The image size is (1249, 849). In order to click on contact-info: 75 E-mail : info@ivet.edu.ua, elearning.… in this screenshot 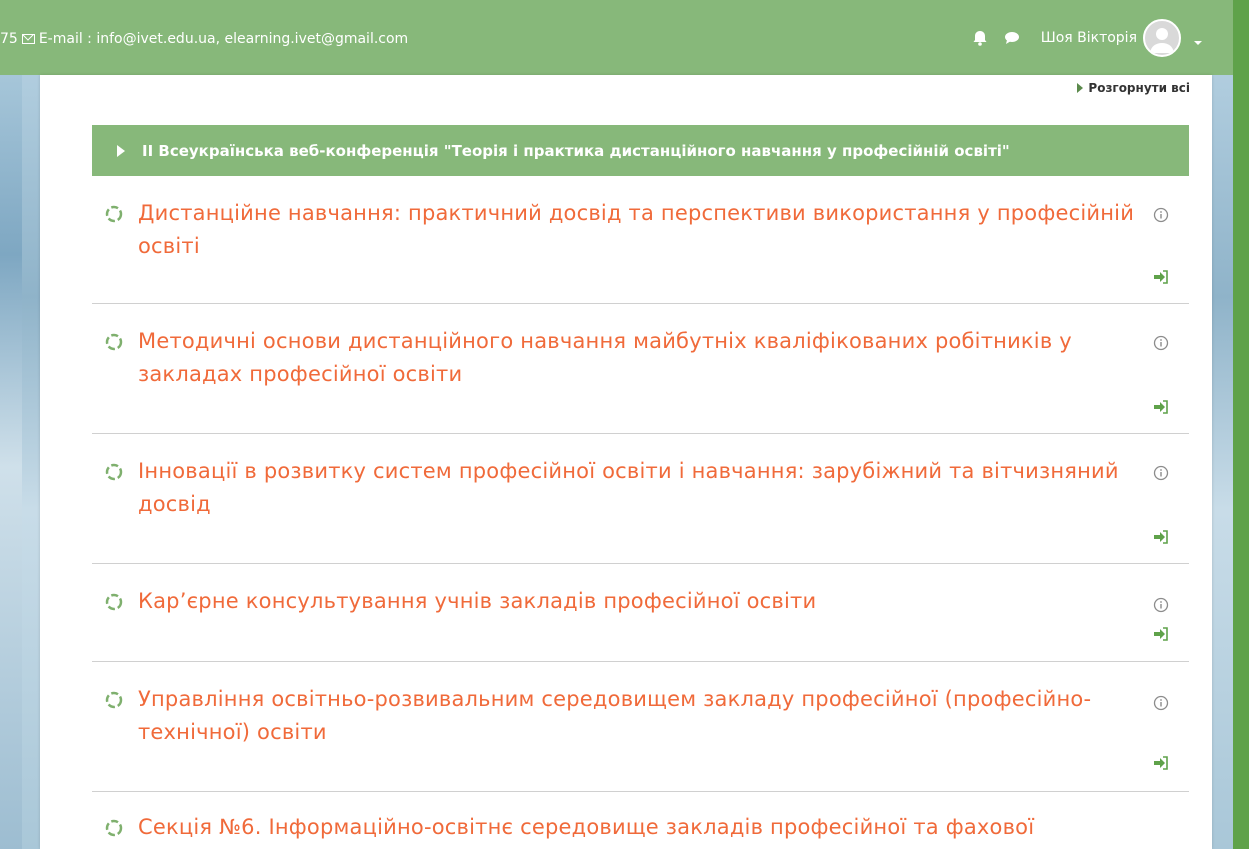, I will do `click(204, 39)`.